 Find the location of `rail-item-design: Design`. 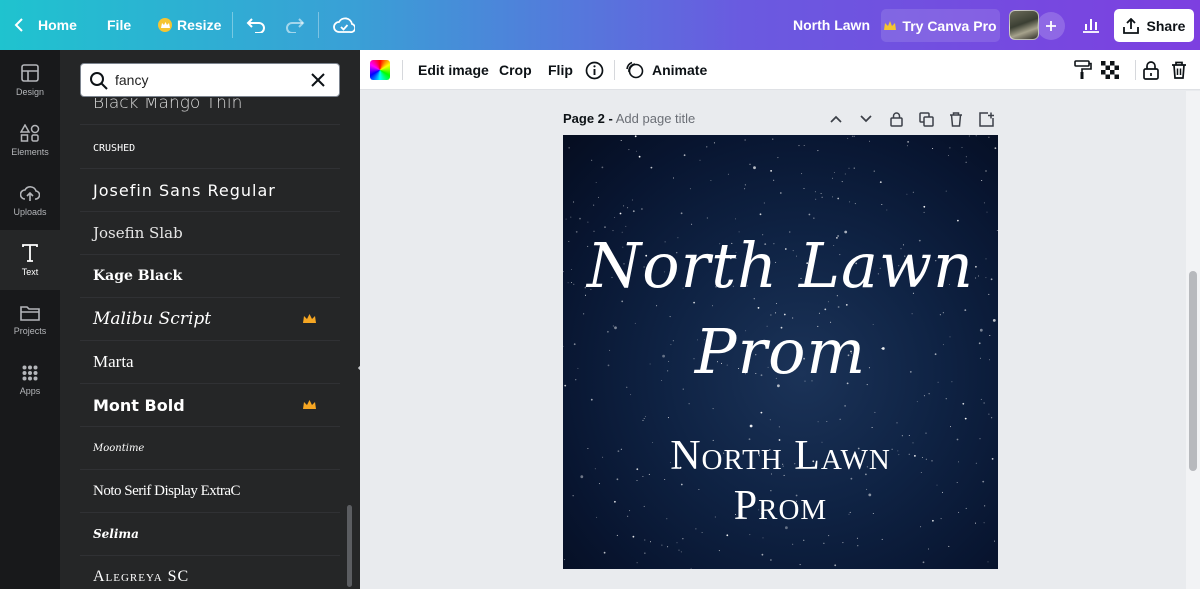

rail-item-design: Design is located at coordinates (30, 80).